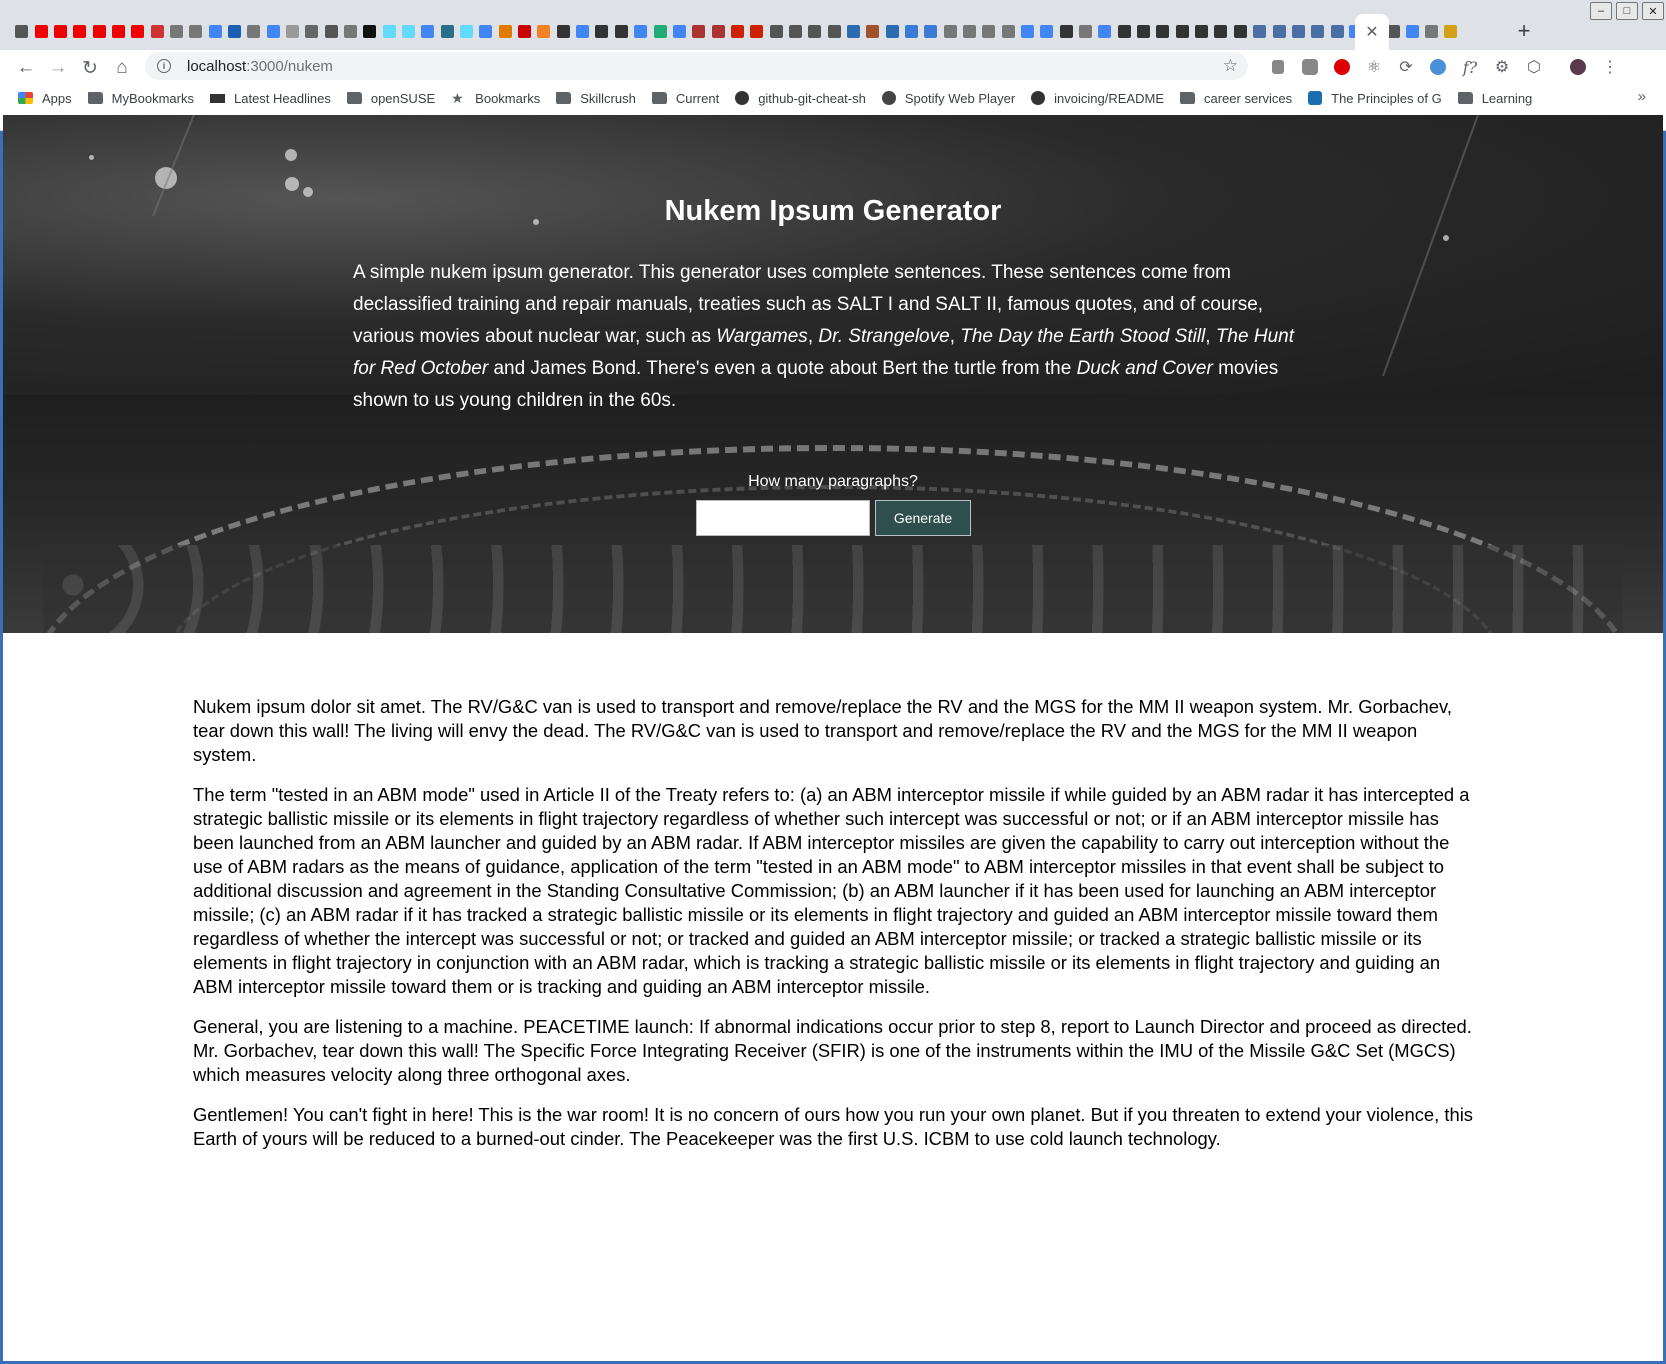  I want to click on close-window-button: ✕, so click(1653, 11).